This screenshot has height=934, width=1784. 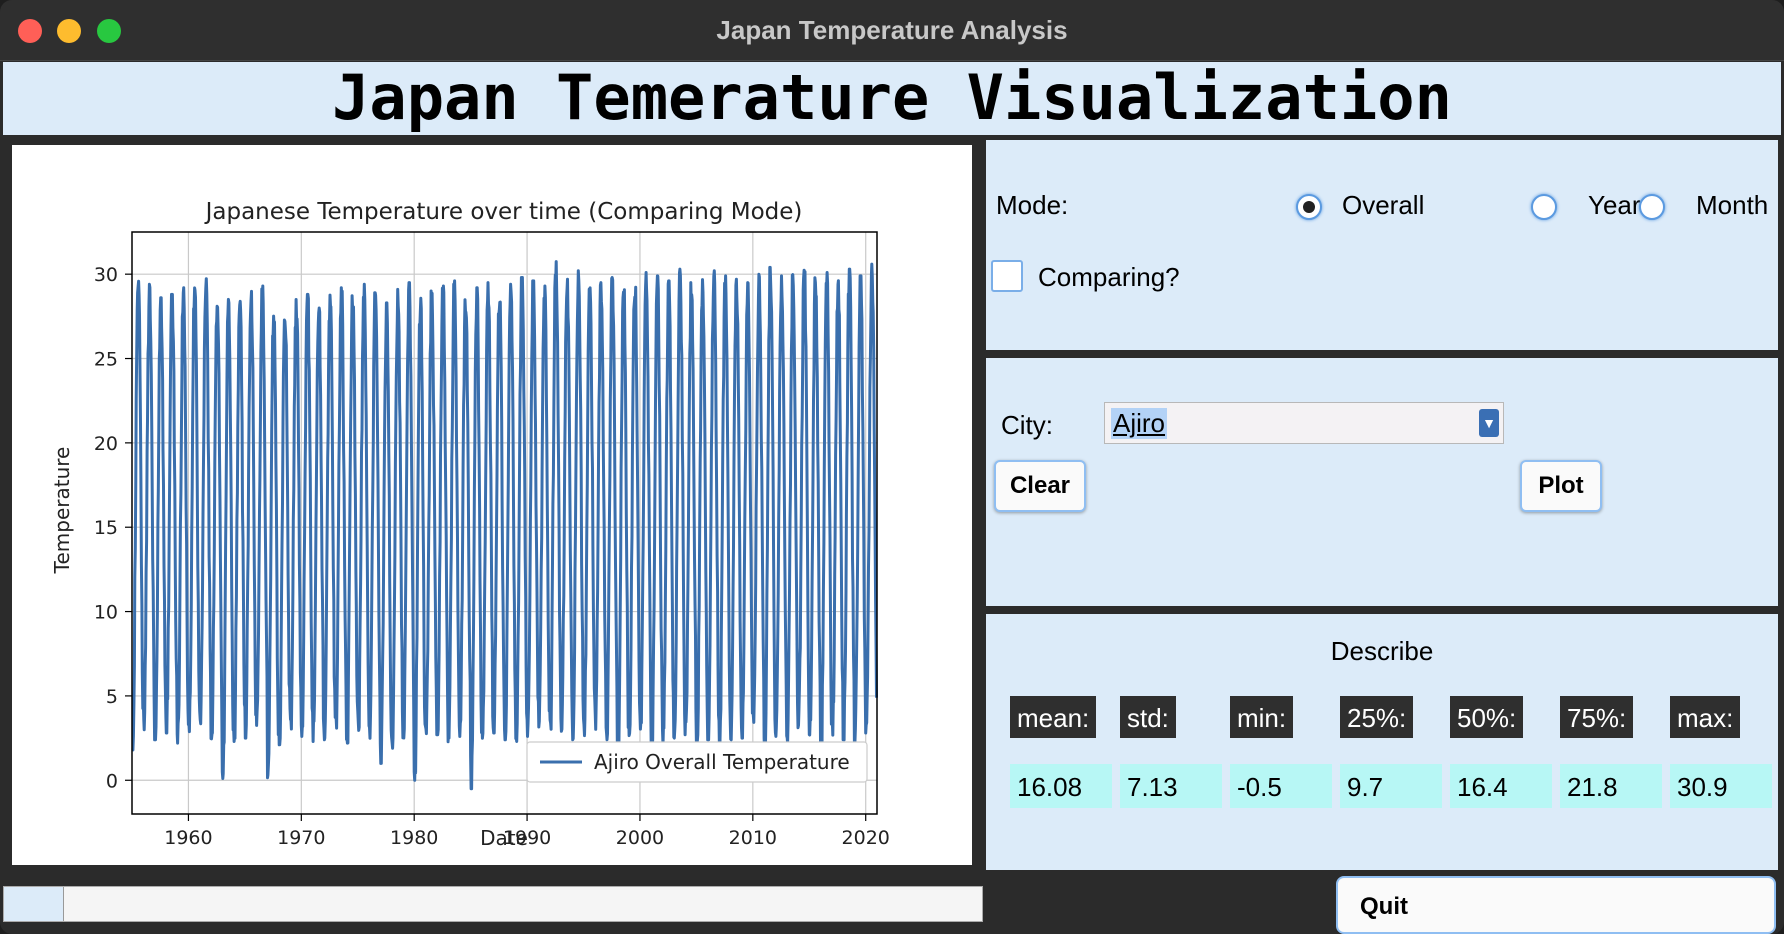 What do you see at coordinates (1652, 207) in the screenshot?
I see `radio-month` at bounding box center [1652, 207].